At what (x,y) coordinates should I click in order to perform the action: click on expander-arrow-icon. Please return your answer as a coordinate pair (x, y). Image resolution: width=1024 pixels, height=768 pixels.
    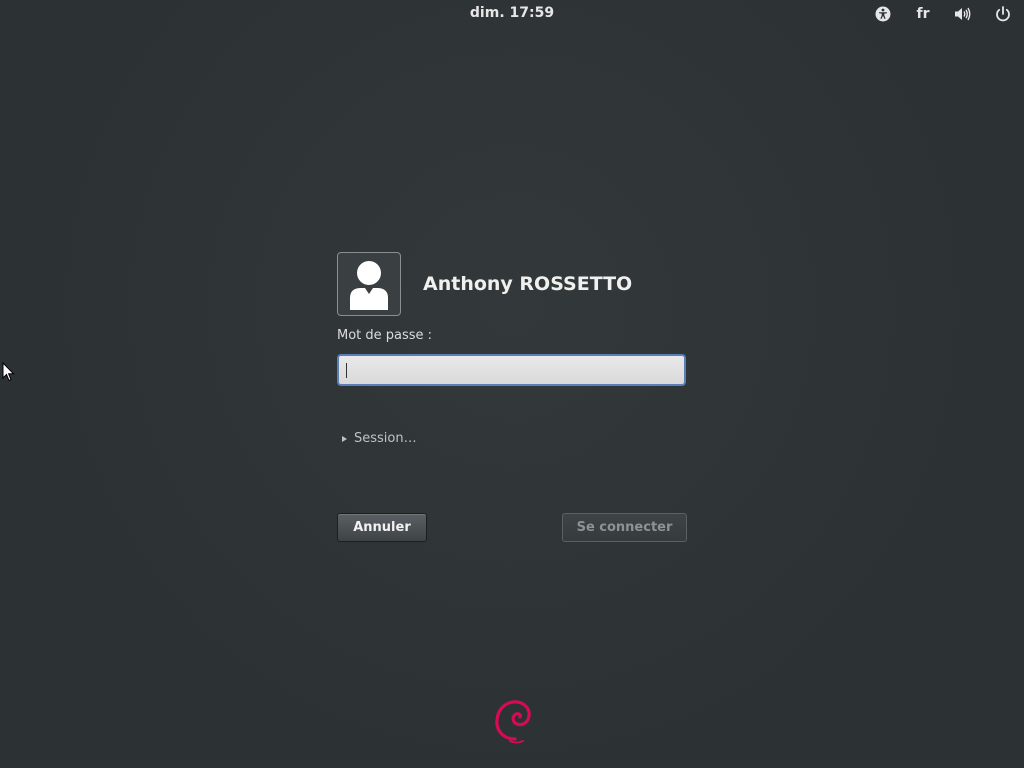
    Looking at the image, I should click on (344, 438).